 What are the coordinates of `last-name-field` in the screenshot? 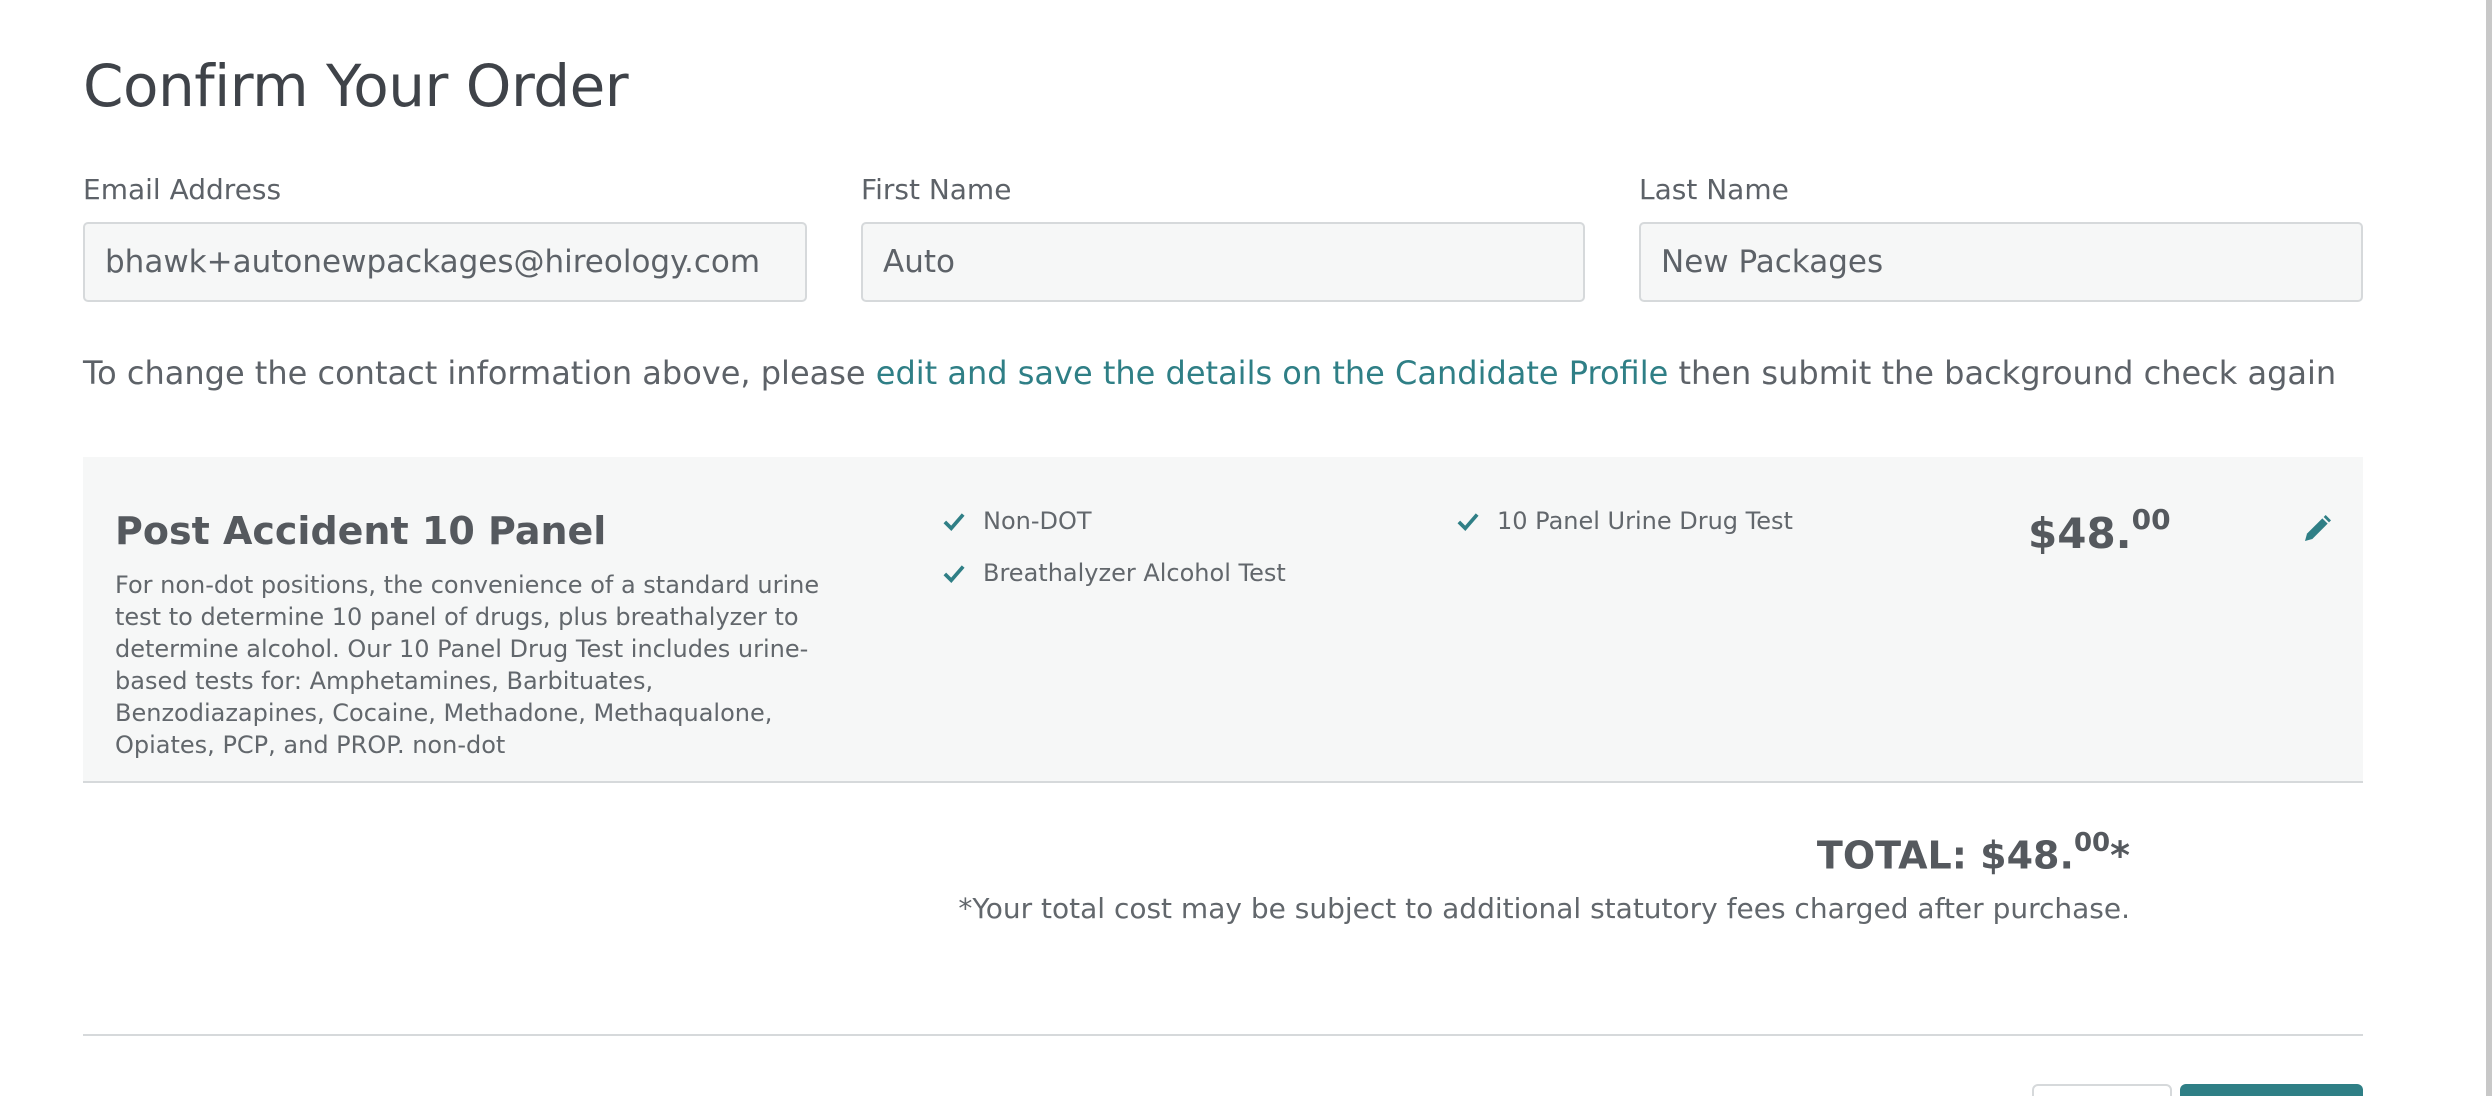 It's located at (2001, 262).